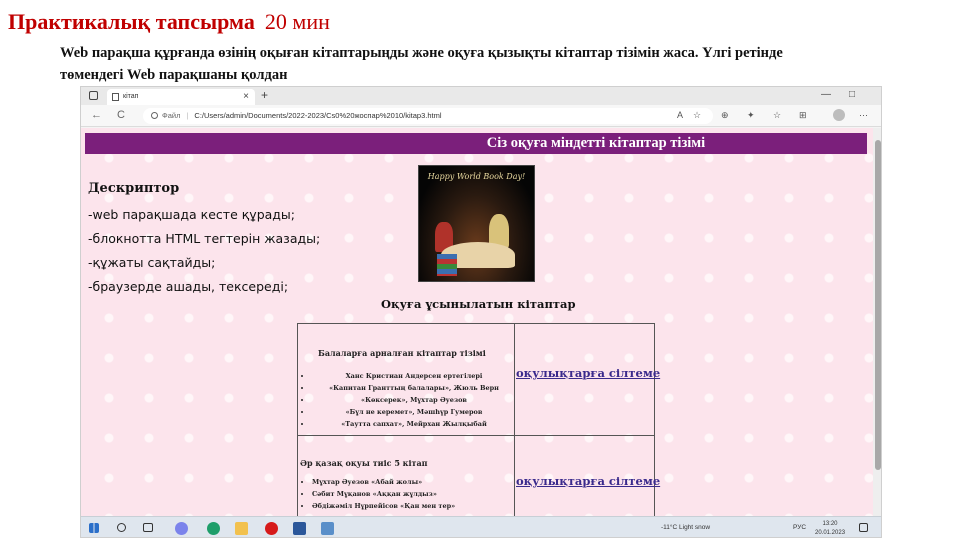 The width and height of the screenshot is (960, 540). I want to click on search-icon, so click(121, 527).